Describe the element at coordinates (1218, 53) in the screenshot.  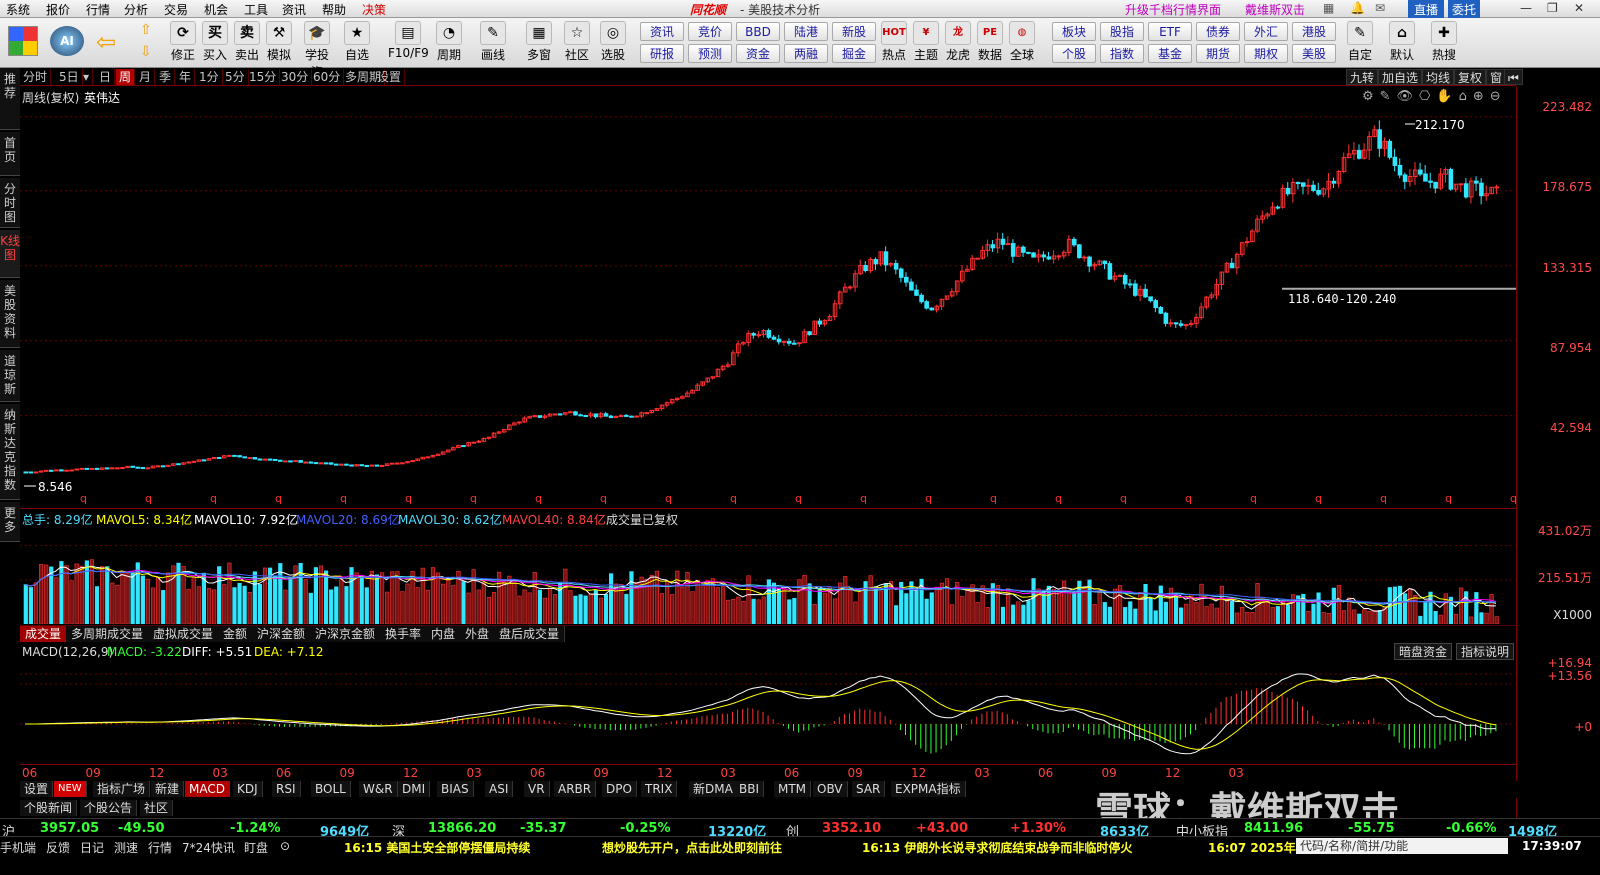
I see `market-button-bottom-3: 期货` at that location.